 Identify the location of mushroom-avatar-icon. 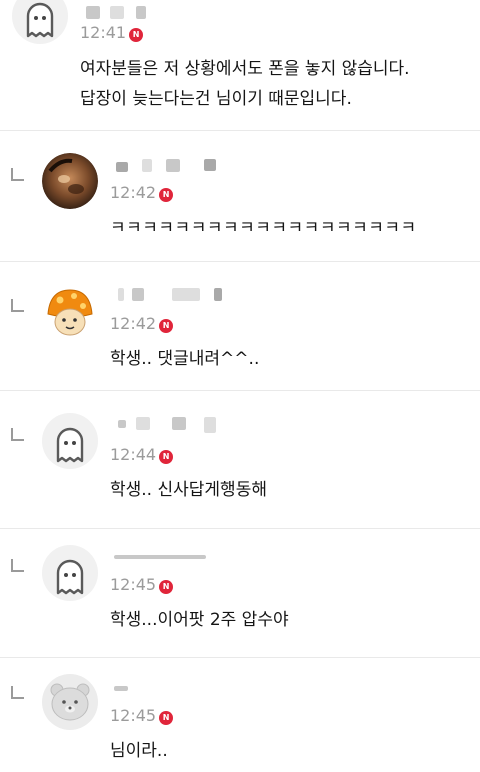
(70, 312).